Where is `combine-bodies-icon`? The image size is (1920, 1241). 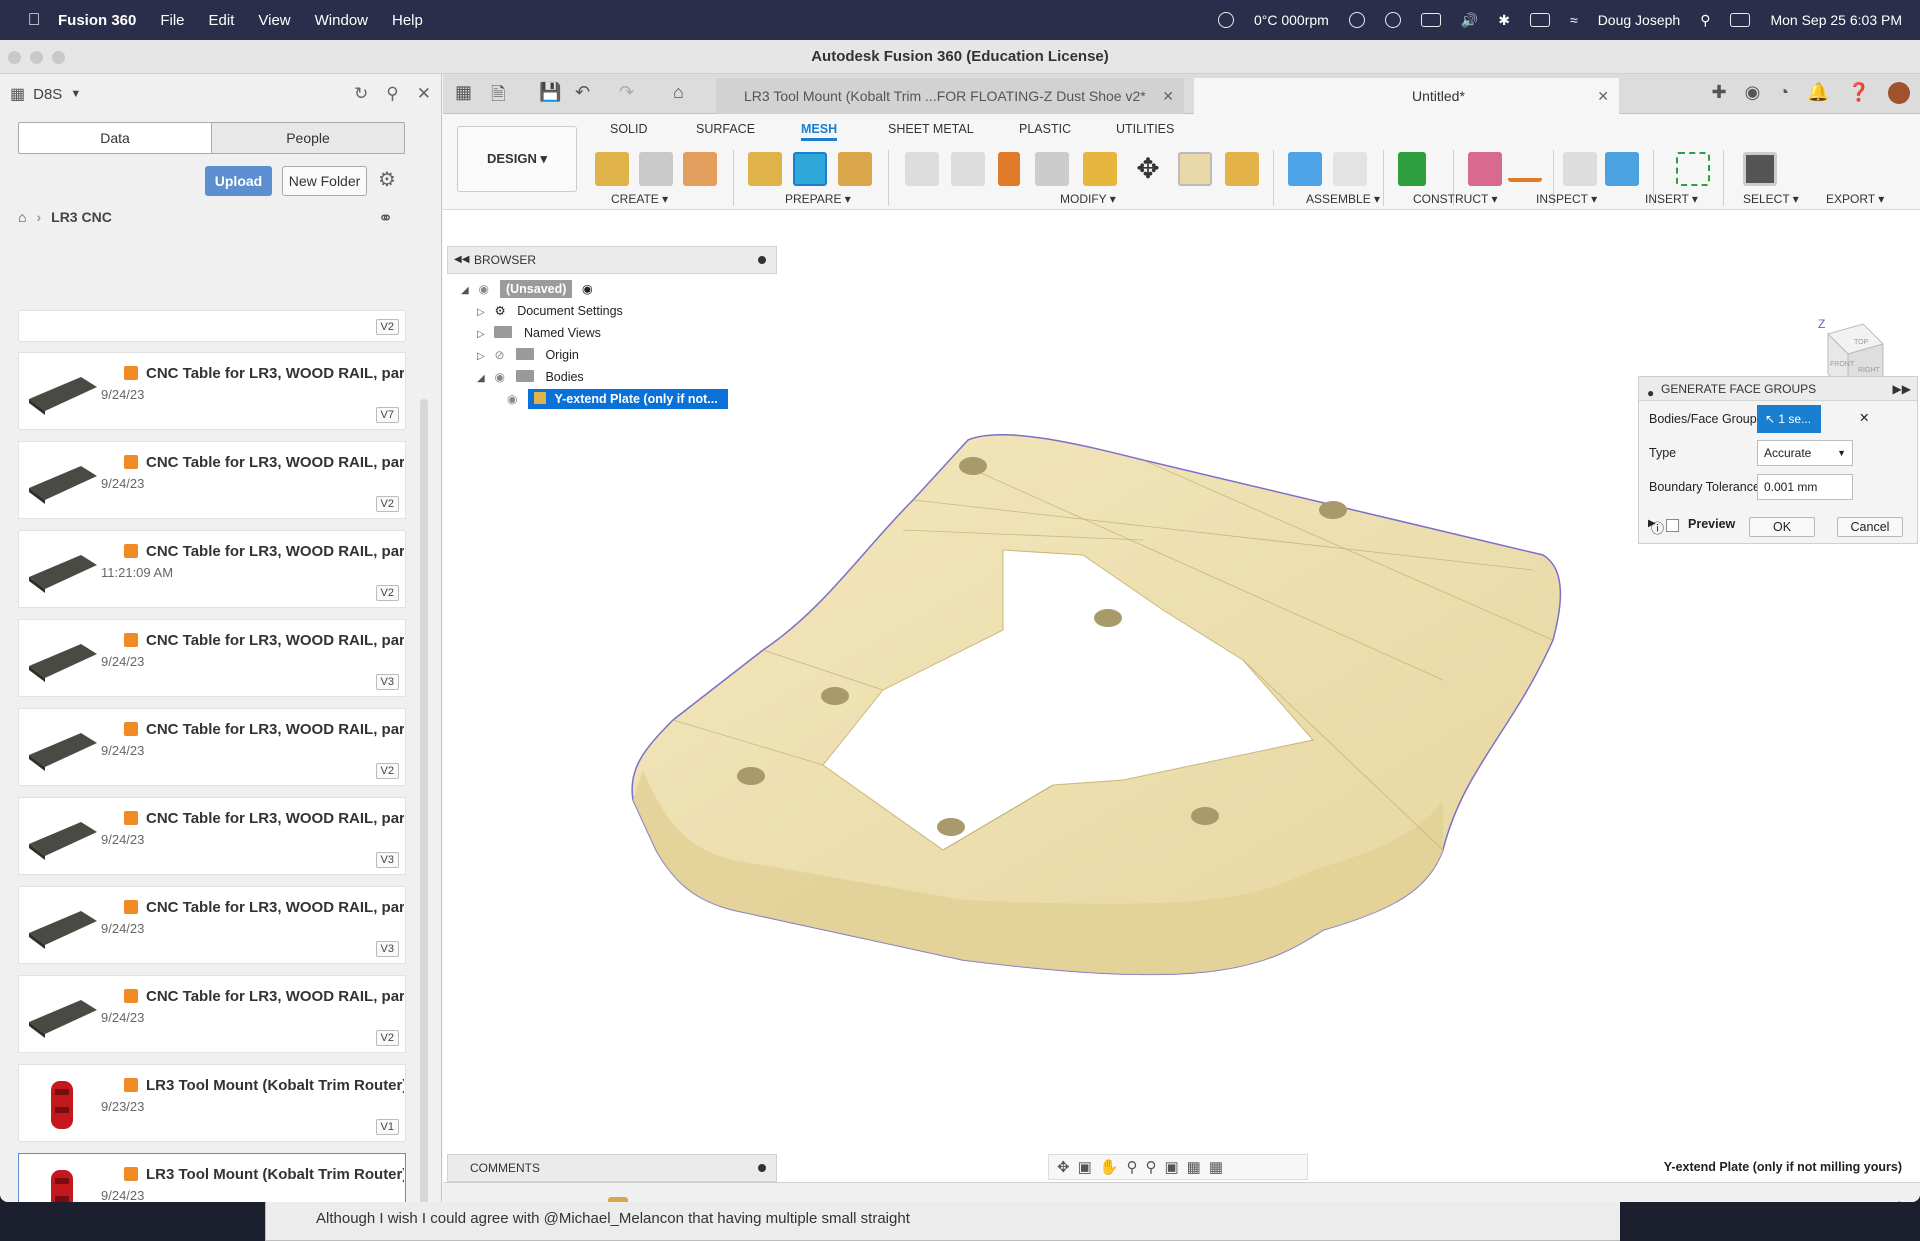
combine-bodies-icon is located at coordinates (1100, 169).